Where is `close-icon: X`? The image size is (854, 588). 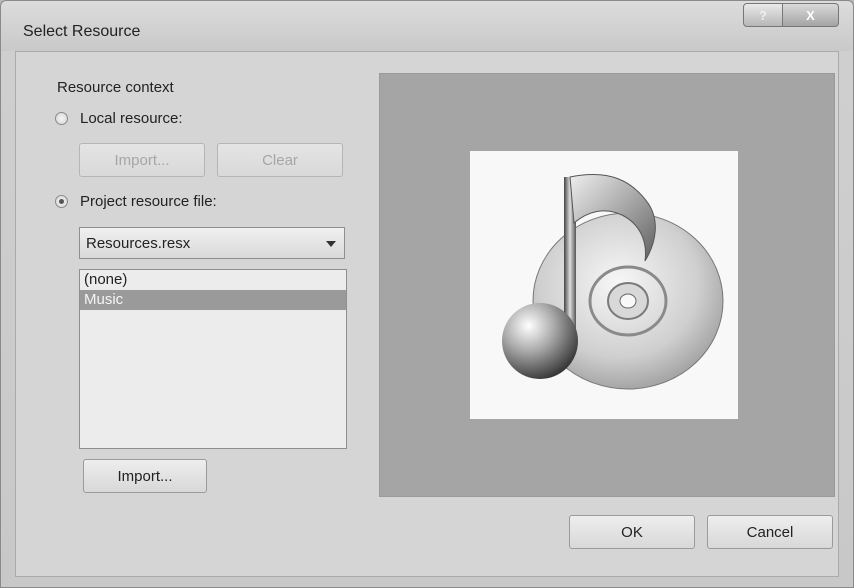 close-icon: X is located at coordinates (810, 15).